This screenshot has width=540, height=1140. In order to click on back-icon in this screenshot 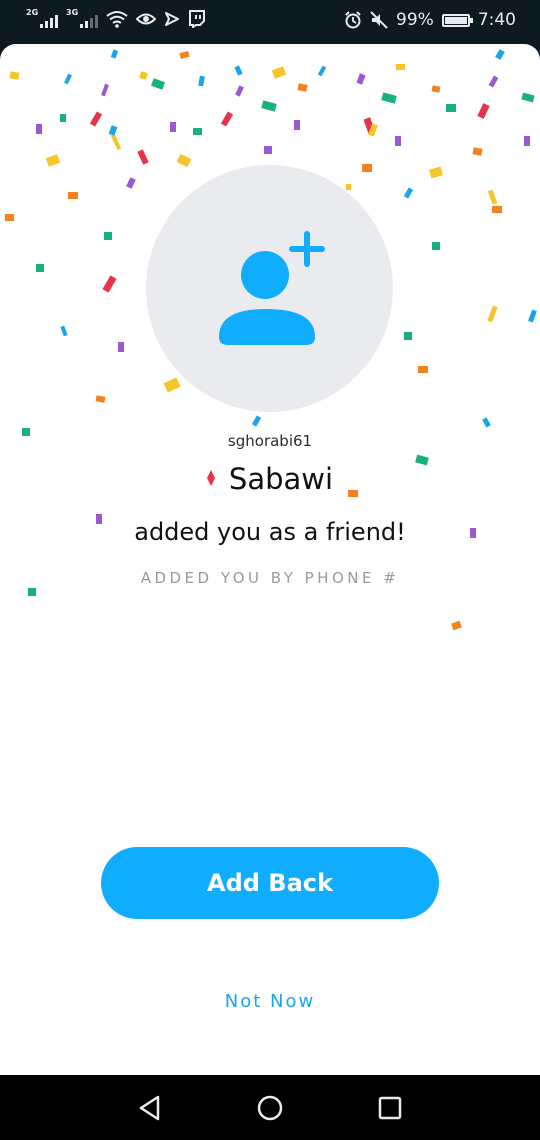, I will do `click(151, 1108)`.